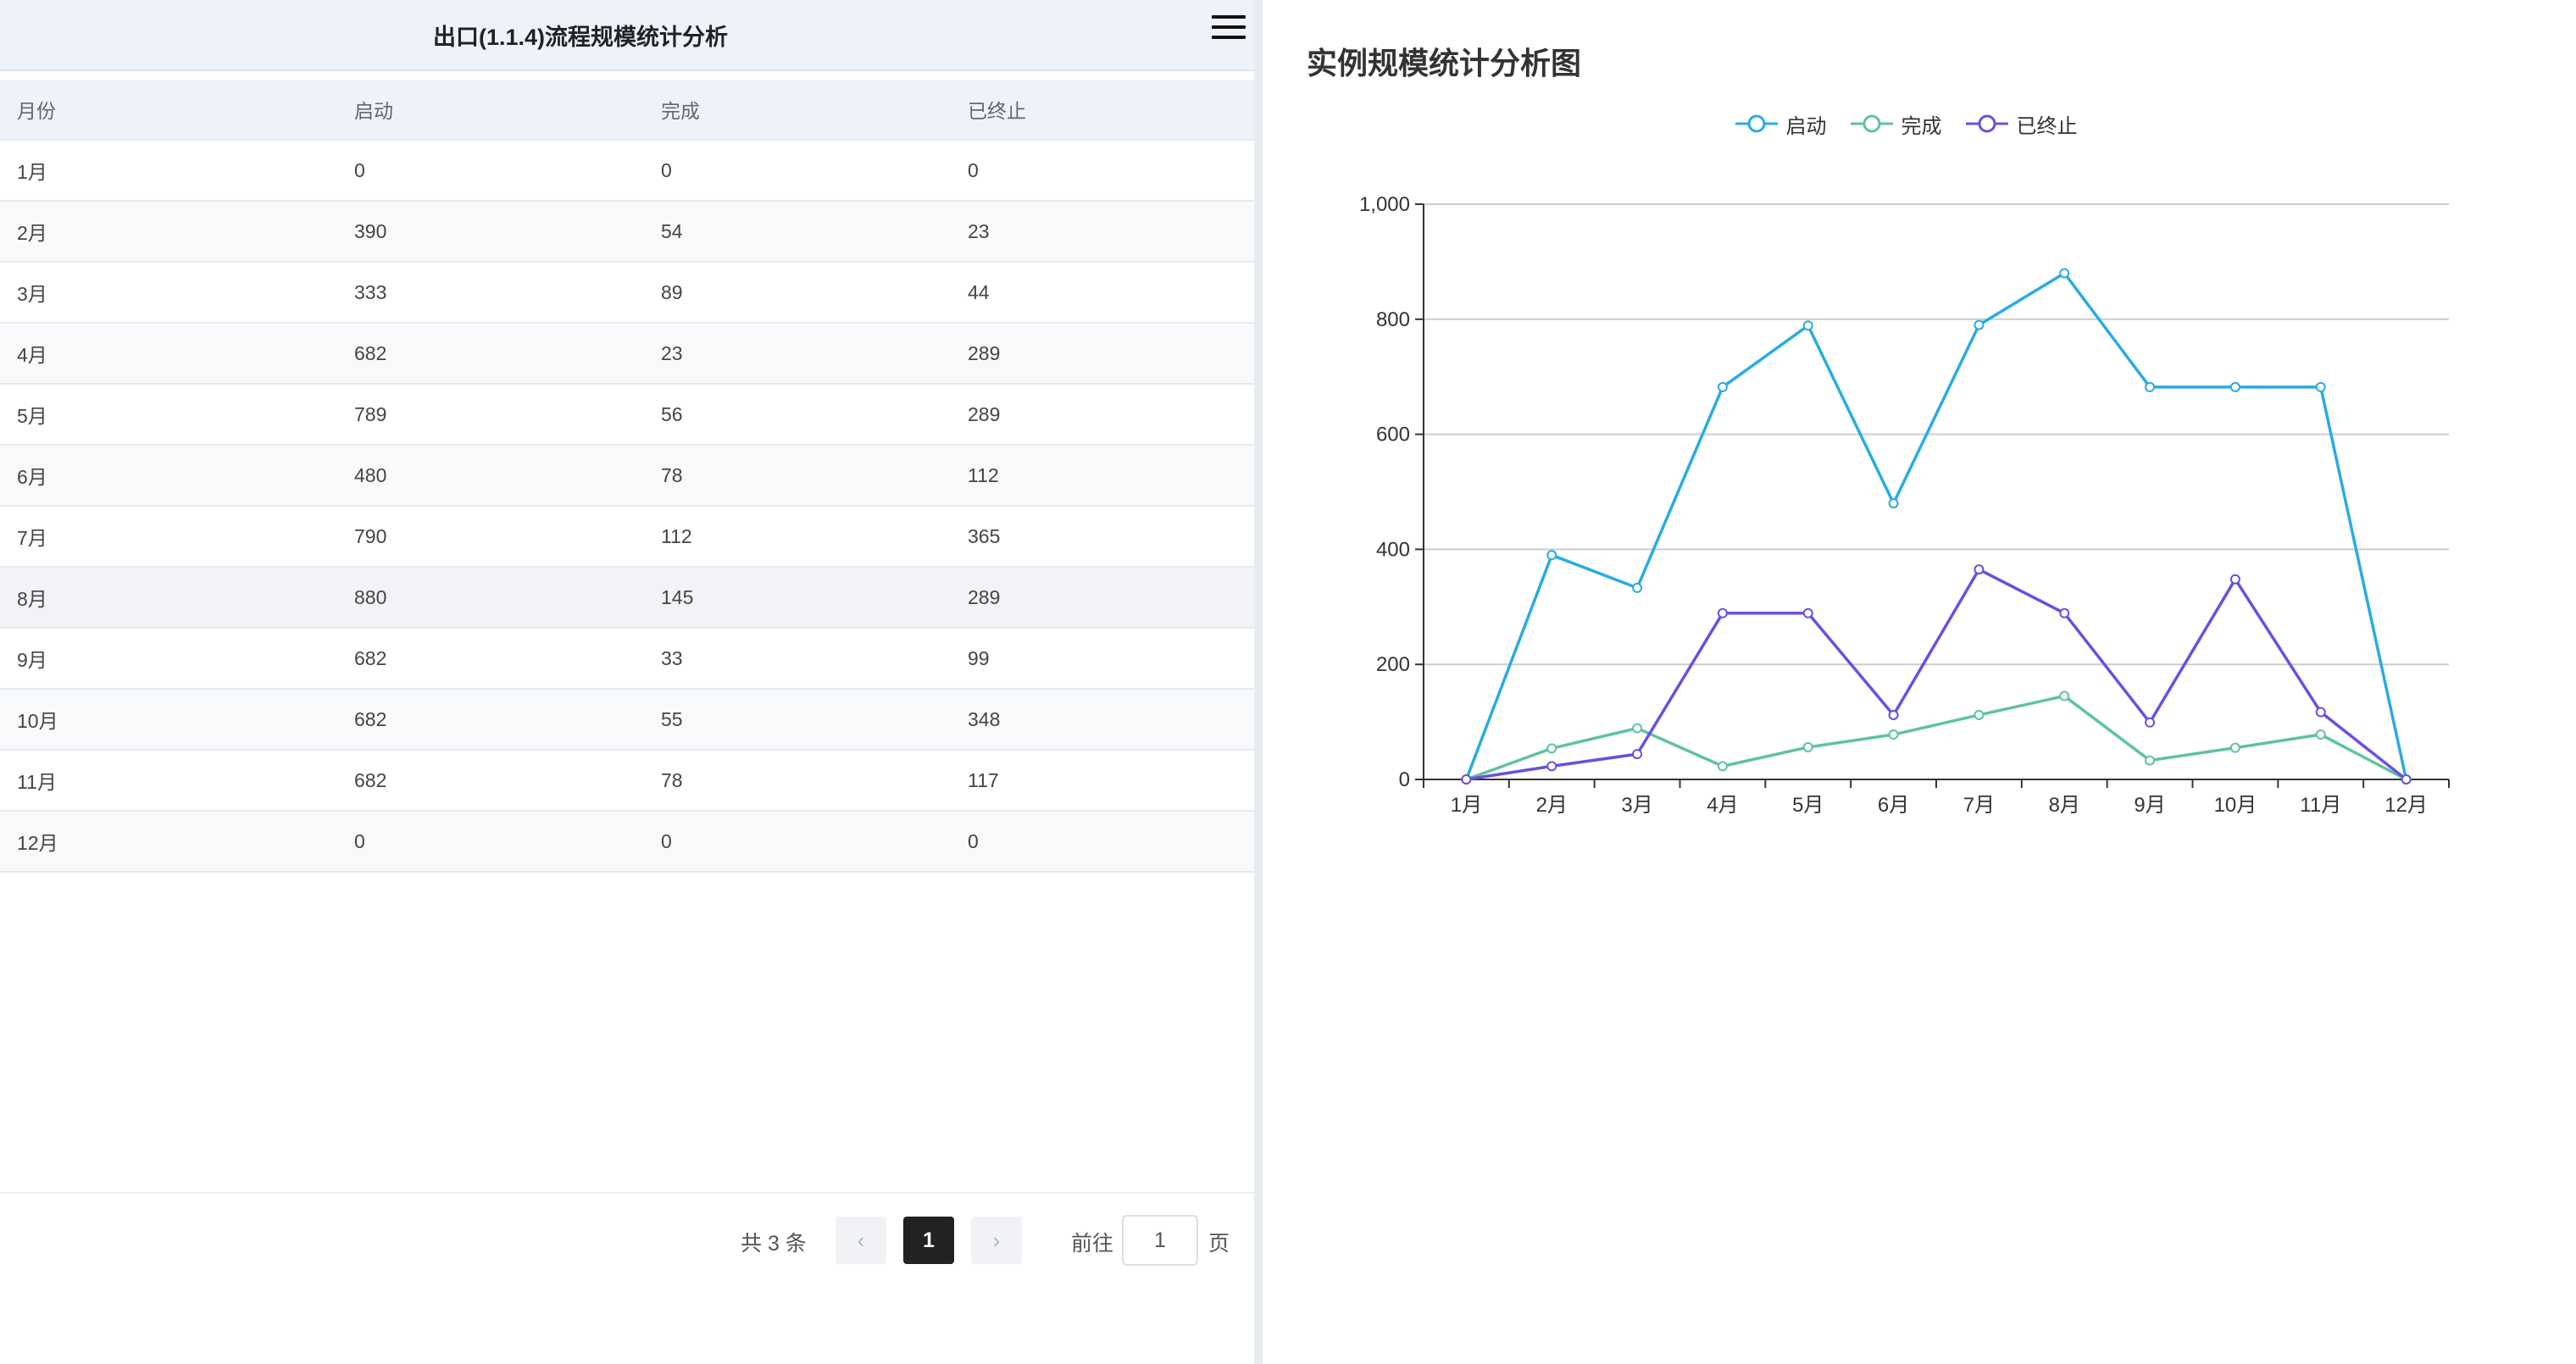  Describe the element at coordinates (1384, 204) in the screenshot. I see `y-tick-label: 1,000` at that location.